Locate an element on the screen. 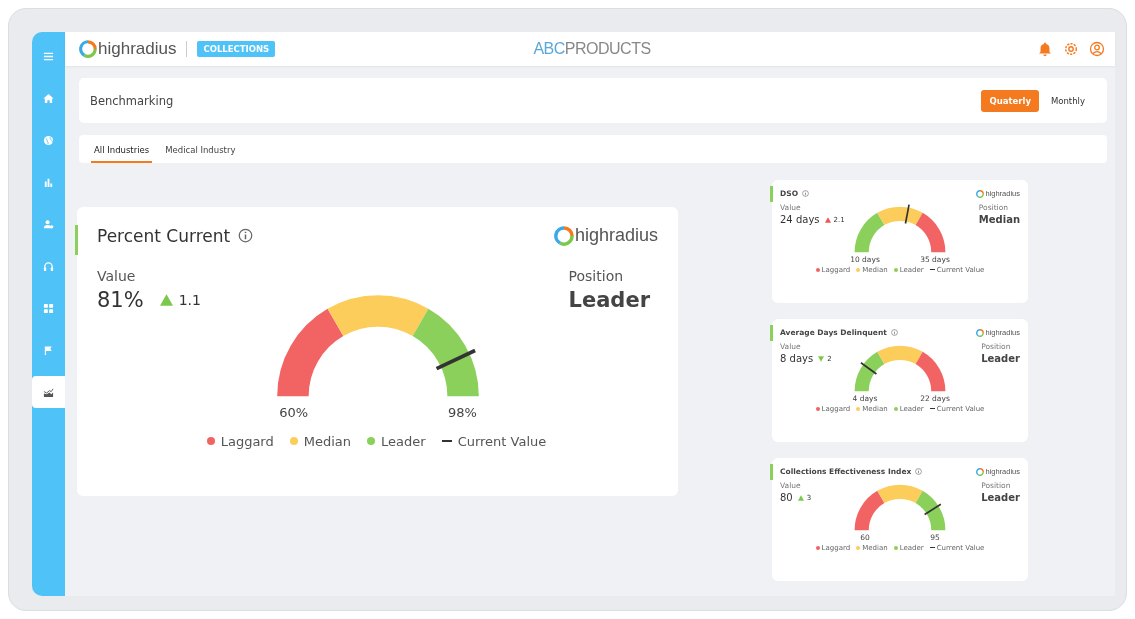 Image resolution: width=1135 pixels, height=619 pixels. user-icon is located at coordinates (1097, 49).